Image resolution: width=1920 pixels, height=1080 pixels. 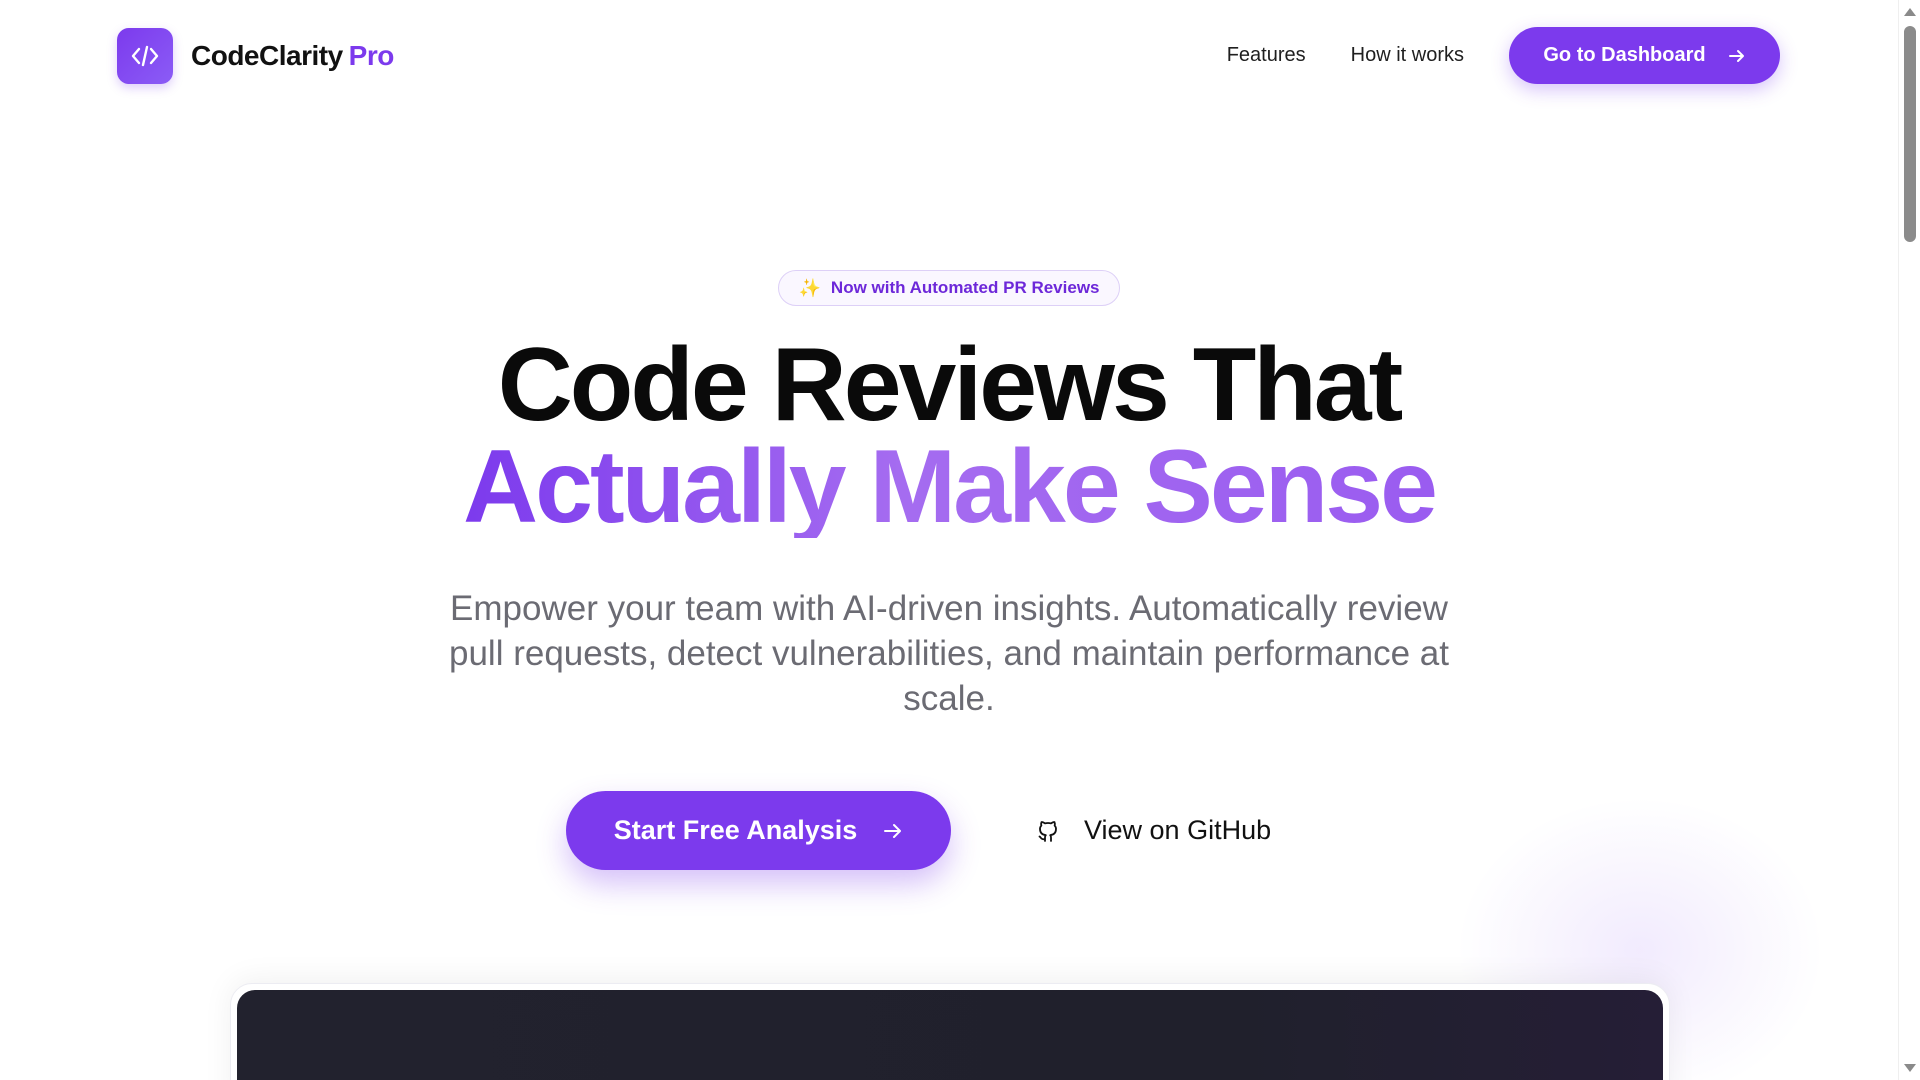 I want to click on view-on-github-button: View on GitHub, so click(x=1153, y=830).